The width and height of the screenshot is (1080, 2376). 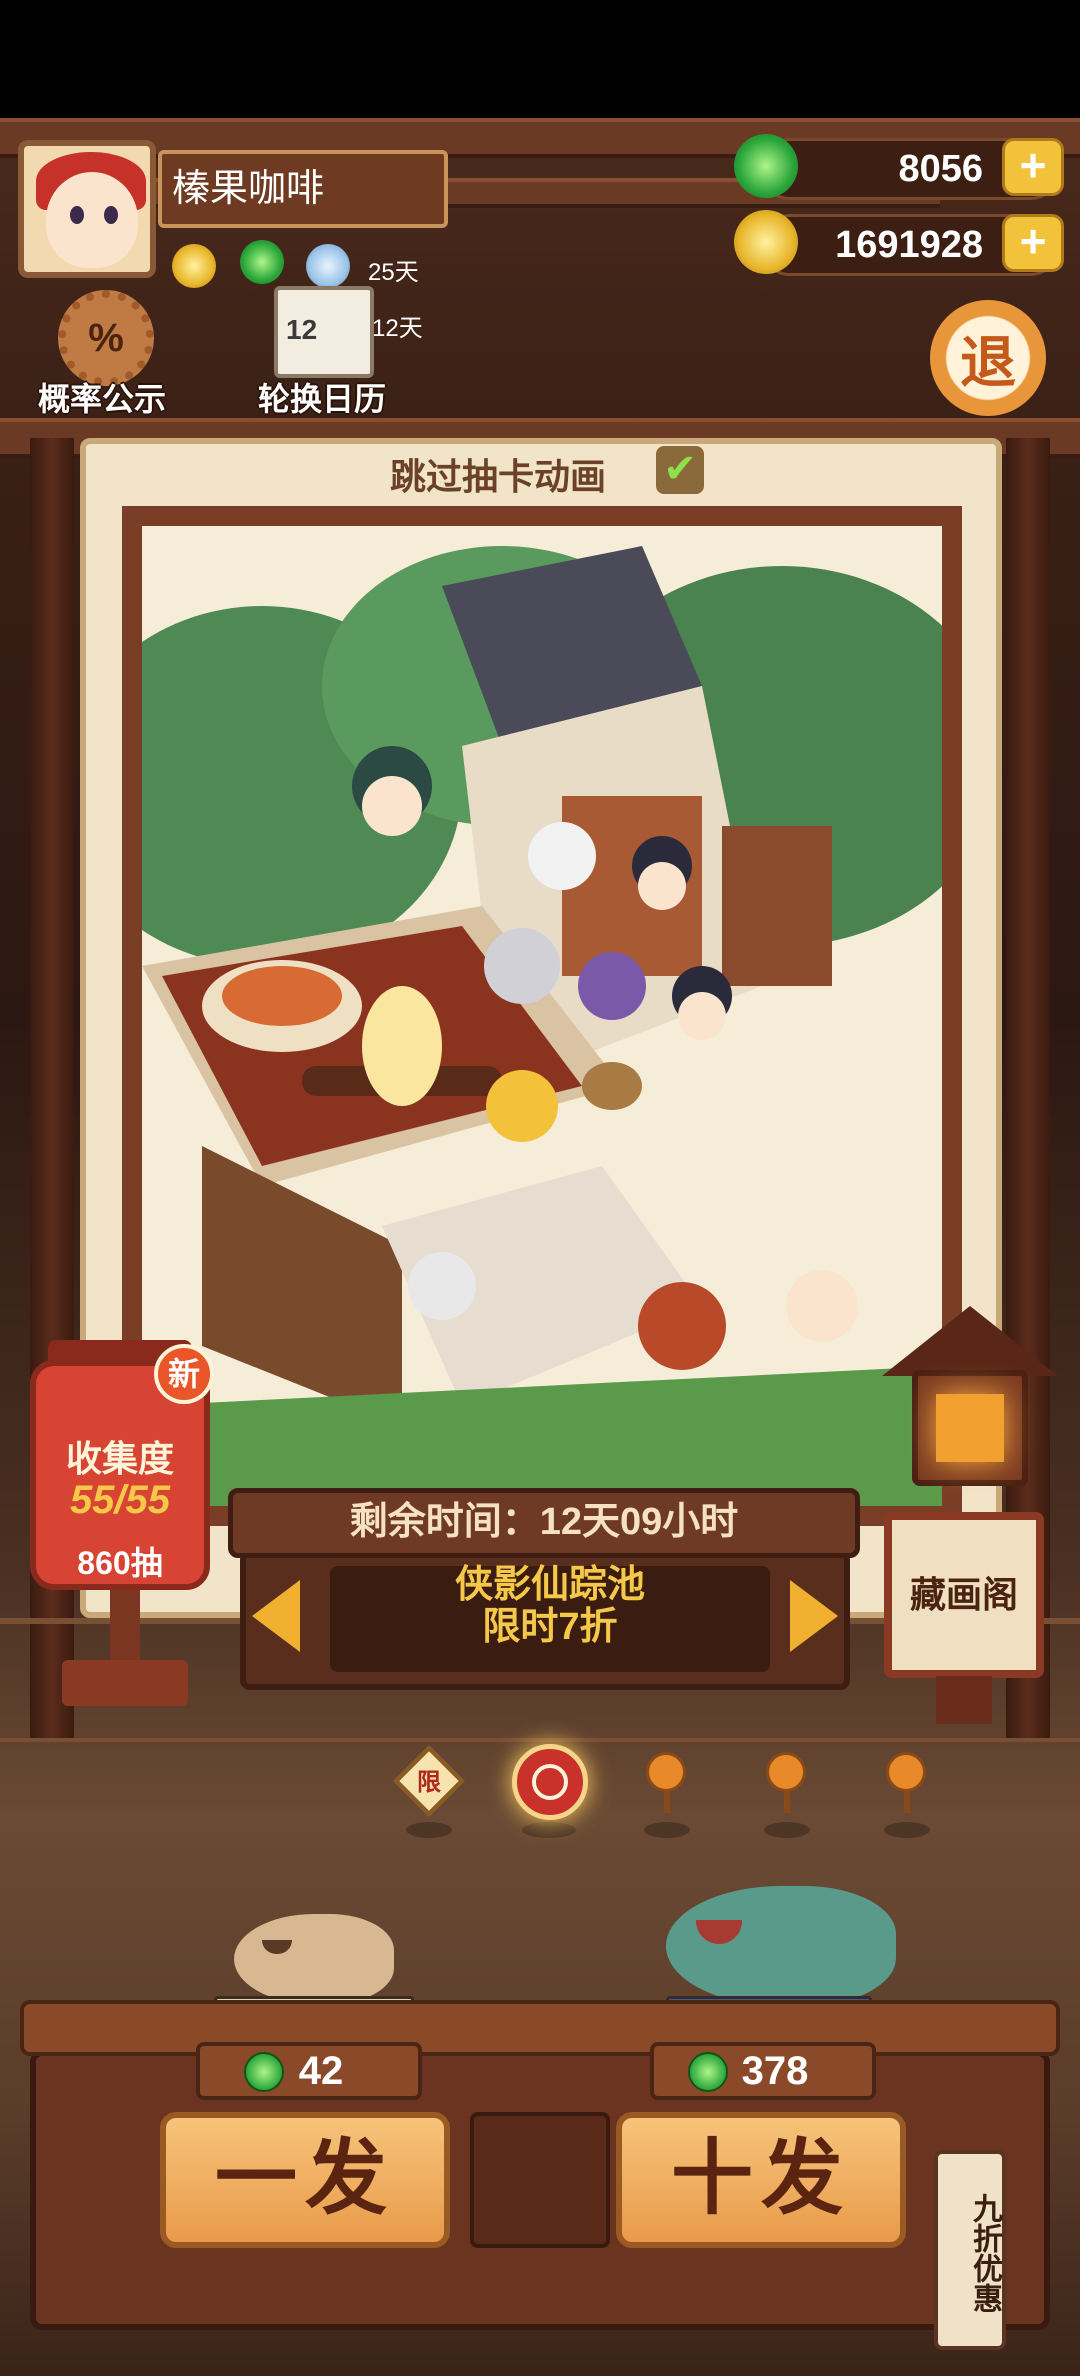 I want to click on avatar-face, so click(x=92, y=220).